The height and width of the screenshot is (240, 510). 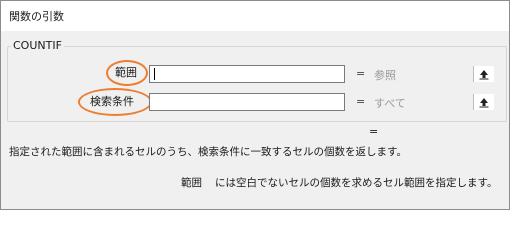 I want to click on argument-description-text: には空白でないセルの個数を求めるセル範囲を指定します。, so click(x=356, y=183).